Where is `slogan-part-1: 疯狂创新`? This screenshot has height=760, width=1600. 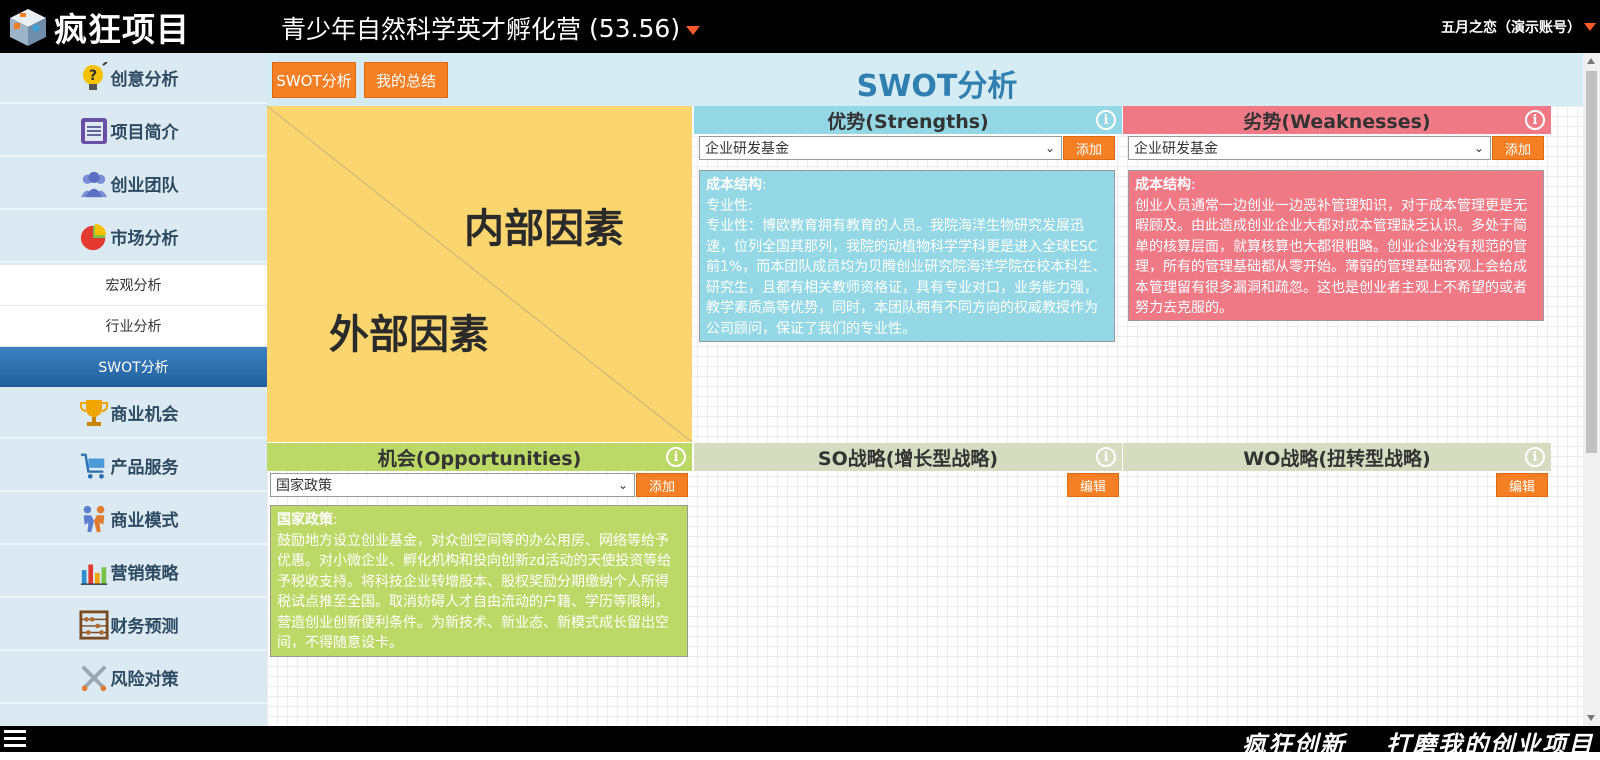 slogan-part-1: 疯狂创新 is located at coordinates (1294, 745).